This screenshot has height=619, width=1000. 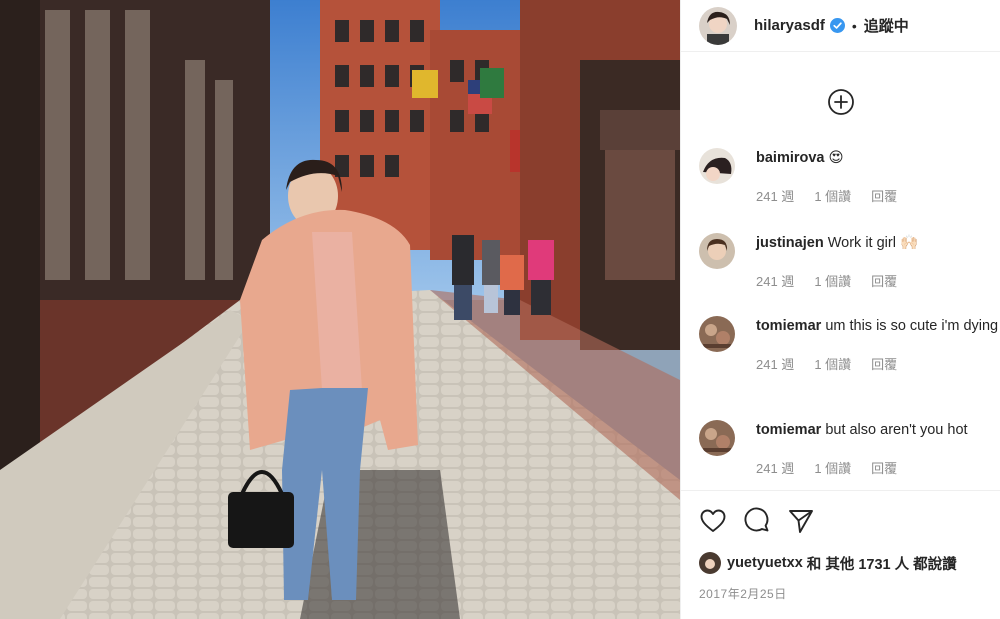 I want to click on comment-emoji: 😍, so click(x=836, y=158).